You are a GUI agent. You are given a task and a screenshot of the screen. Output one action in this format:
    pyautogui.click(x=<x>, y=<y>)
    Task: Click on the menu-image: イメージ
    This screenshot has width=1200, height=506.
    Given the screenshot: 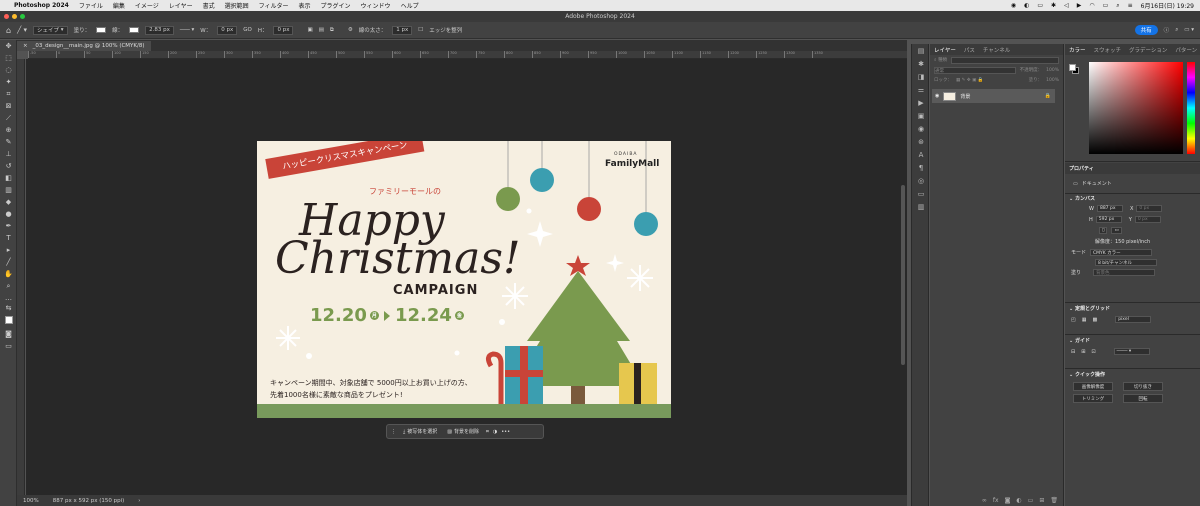 What is the action you would take?
    pyautogui.click(x=147, y=5)
    